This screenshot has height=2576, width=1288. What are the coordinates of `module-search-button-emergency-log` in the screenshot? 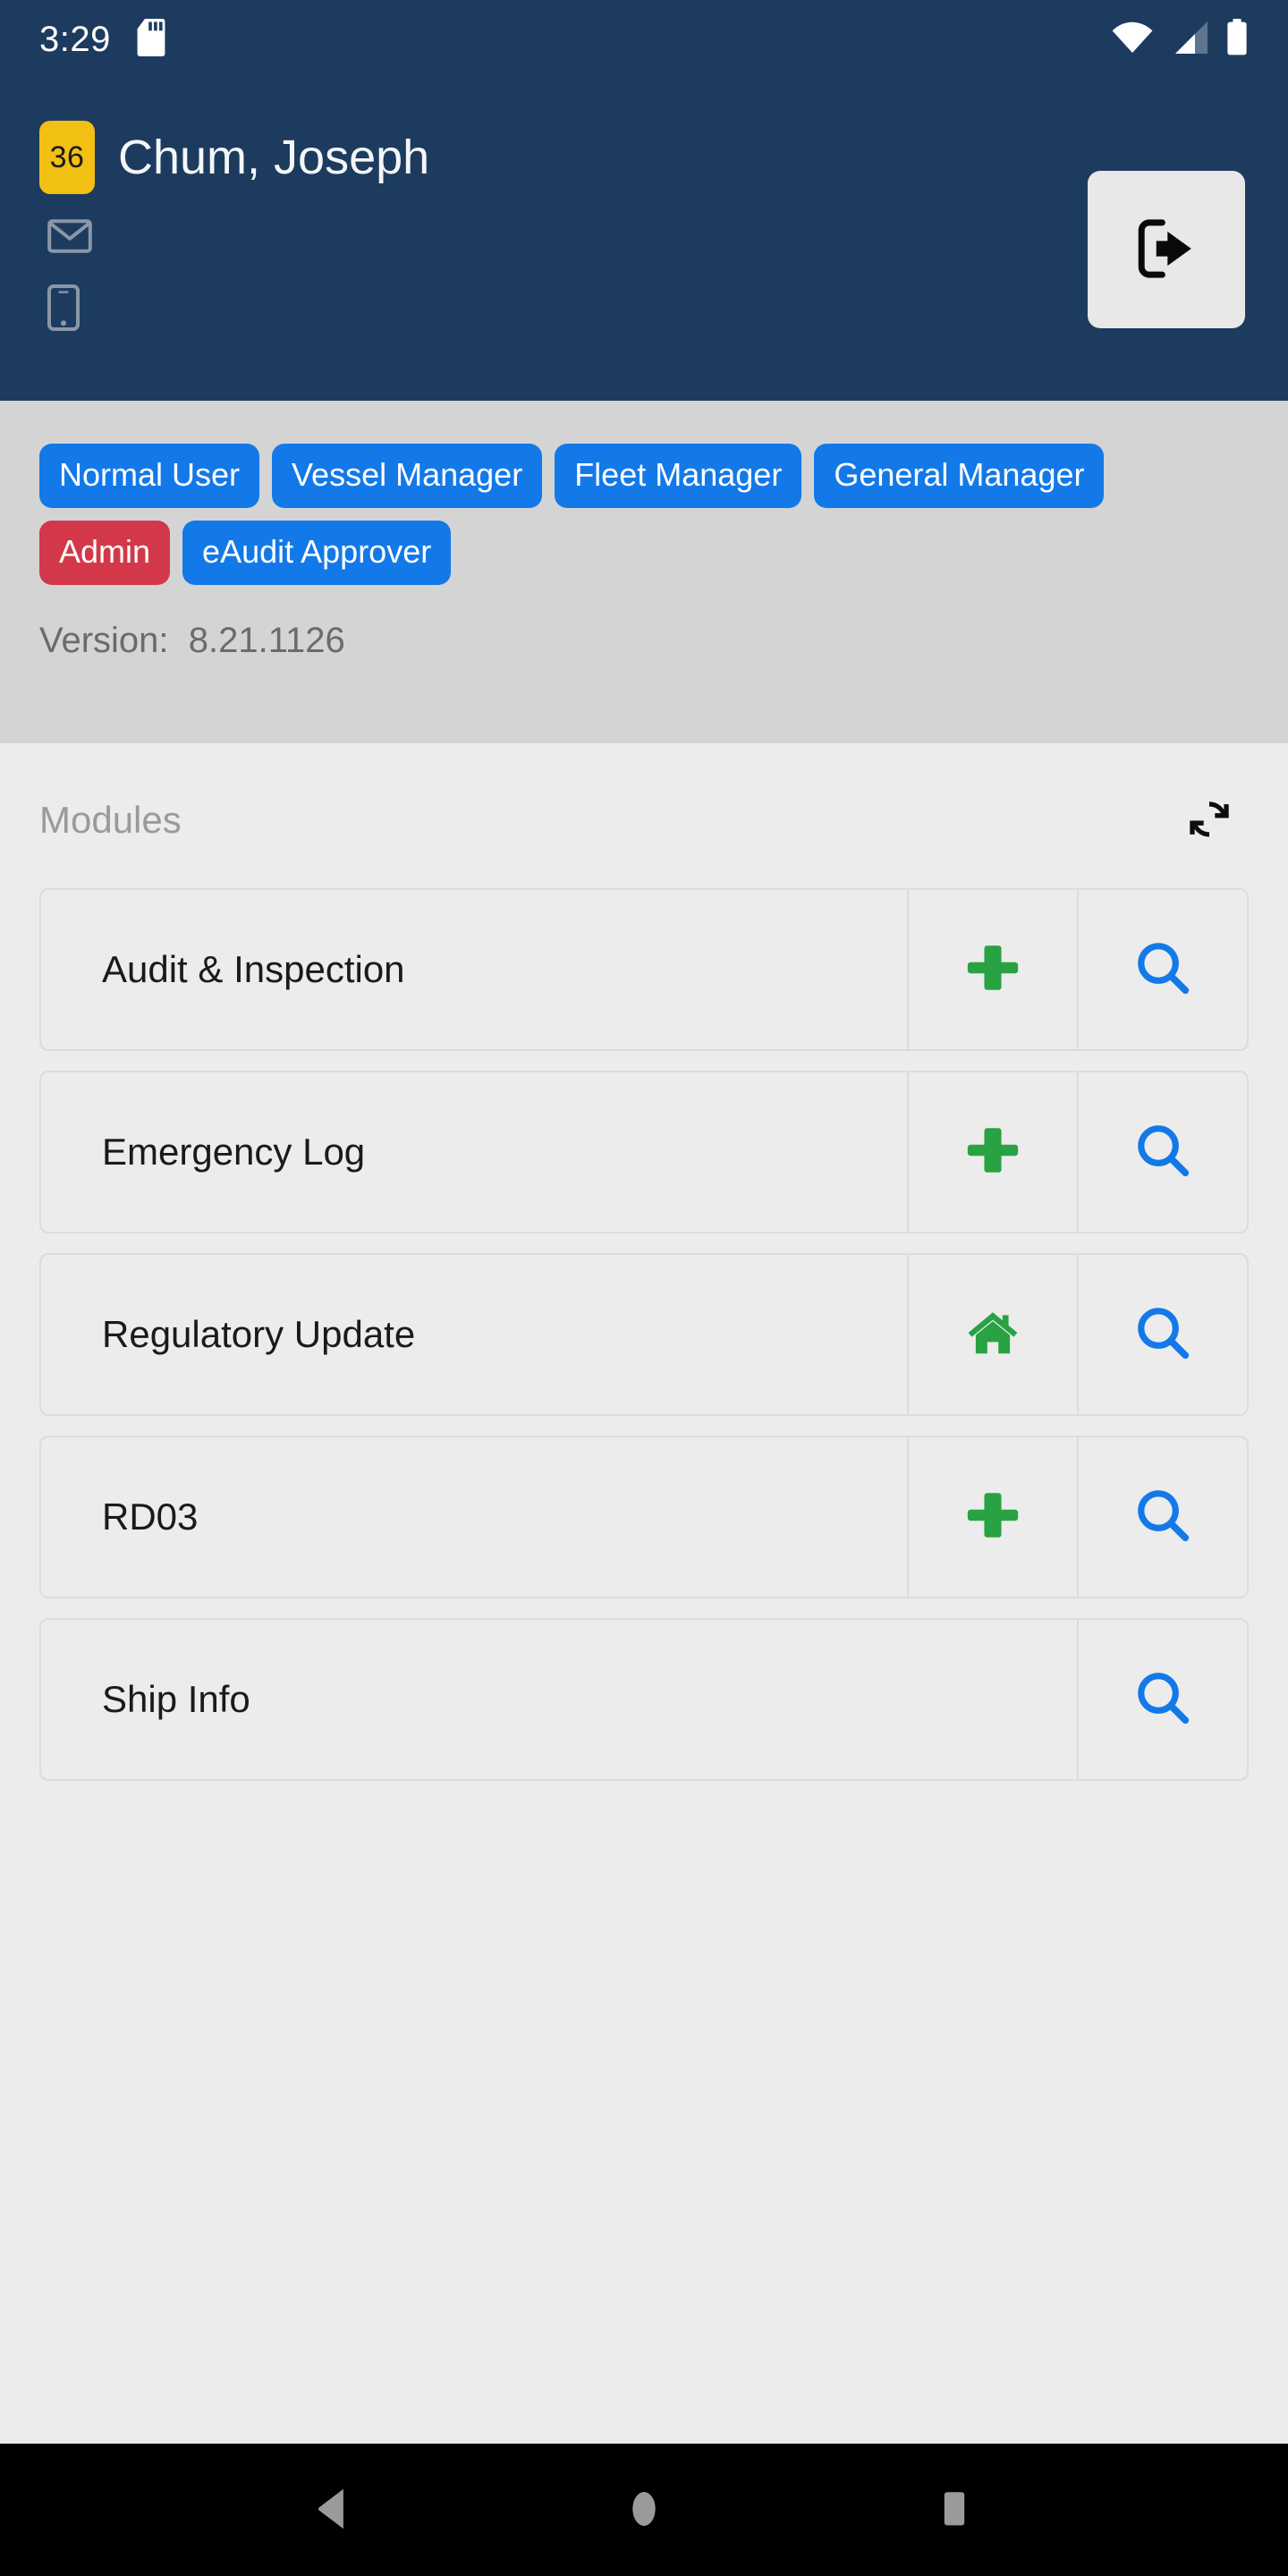 It's located at (1162, 1152).